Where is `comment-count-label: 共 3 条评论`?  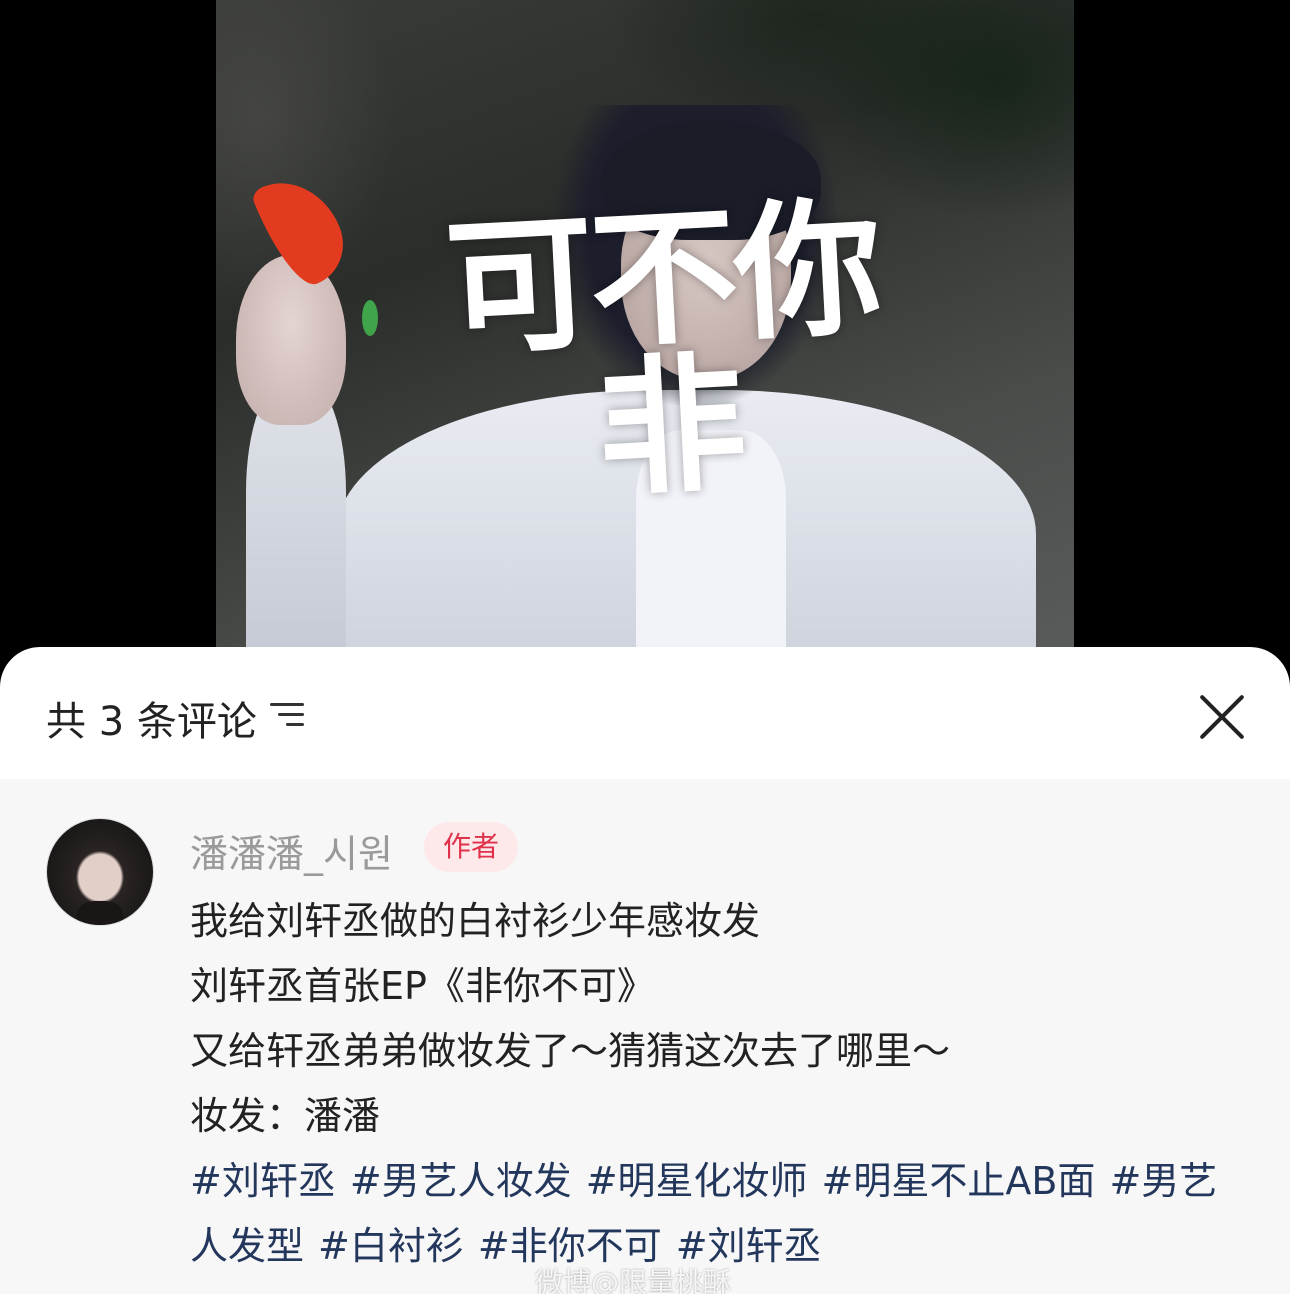
comment-count-label: 共 3 条评论 is located at coordinates (151, 722).